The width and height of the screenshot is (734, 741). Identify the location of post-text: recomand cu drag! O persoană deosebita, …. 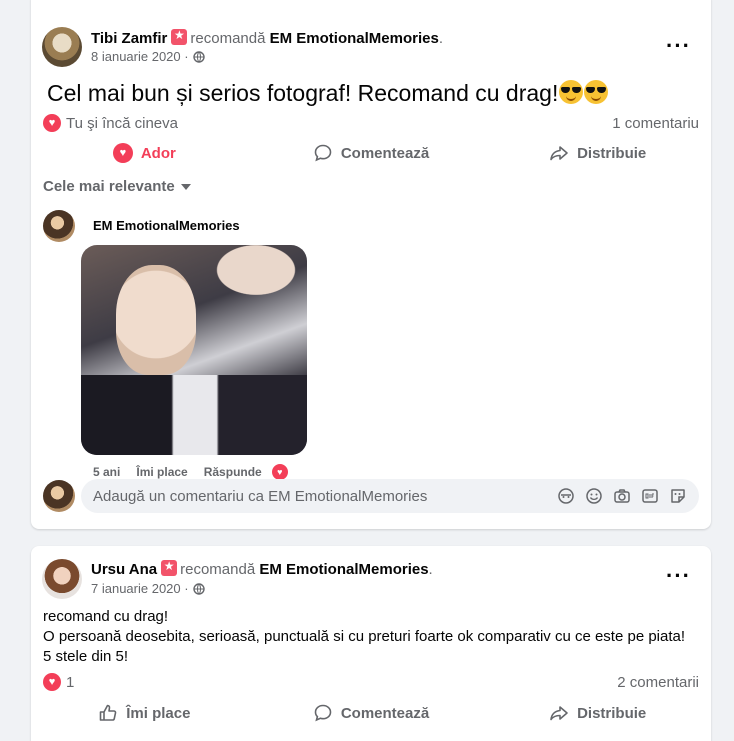
(364, 637).